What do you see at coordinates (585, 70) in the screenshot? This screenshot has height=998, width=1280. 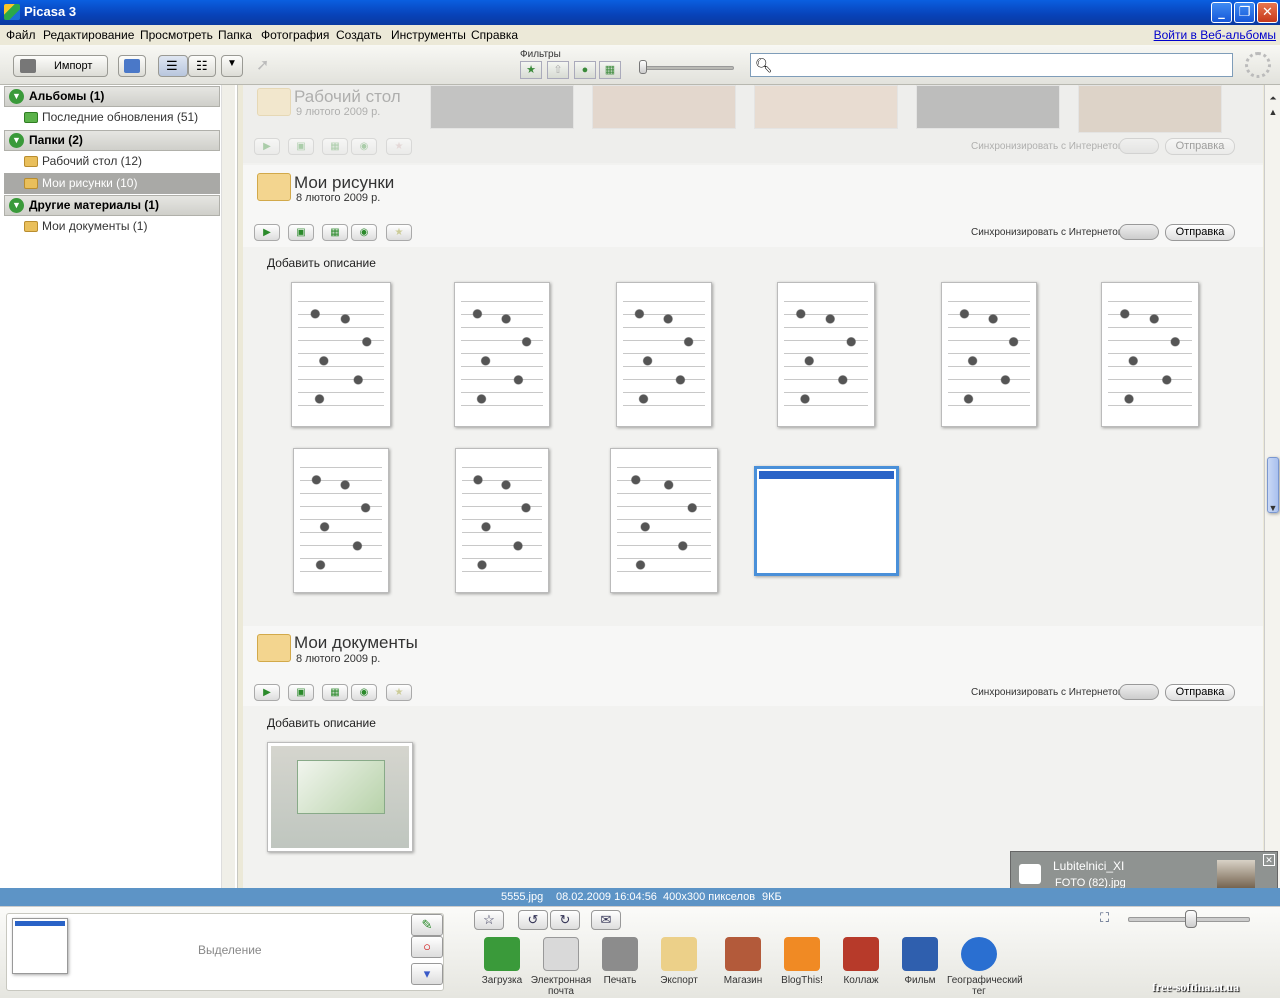 I see `filter-faces-button: ●` at bounding box center [585, 70].